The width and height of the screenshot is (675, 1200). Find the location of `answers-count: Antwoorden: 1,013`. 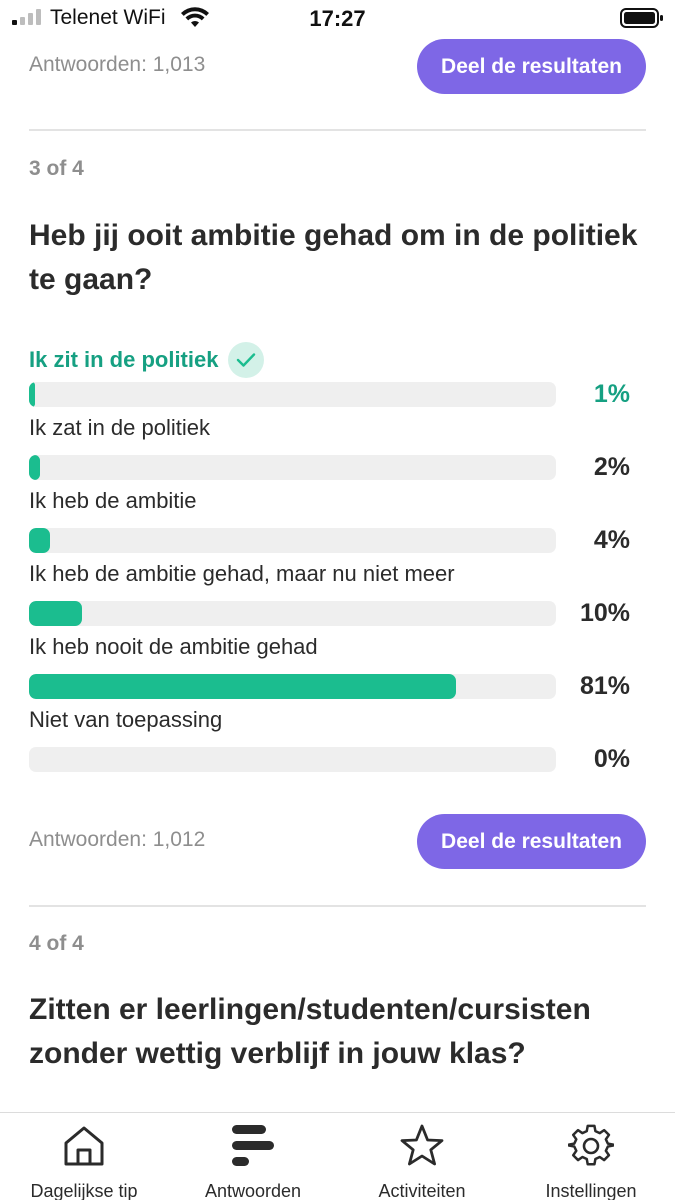

answers-count: Antwoorden: 1,013 is located at coordinates (117, 64).